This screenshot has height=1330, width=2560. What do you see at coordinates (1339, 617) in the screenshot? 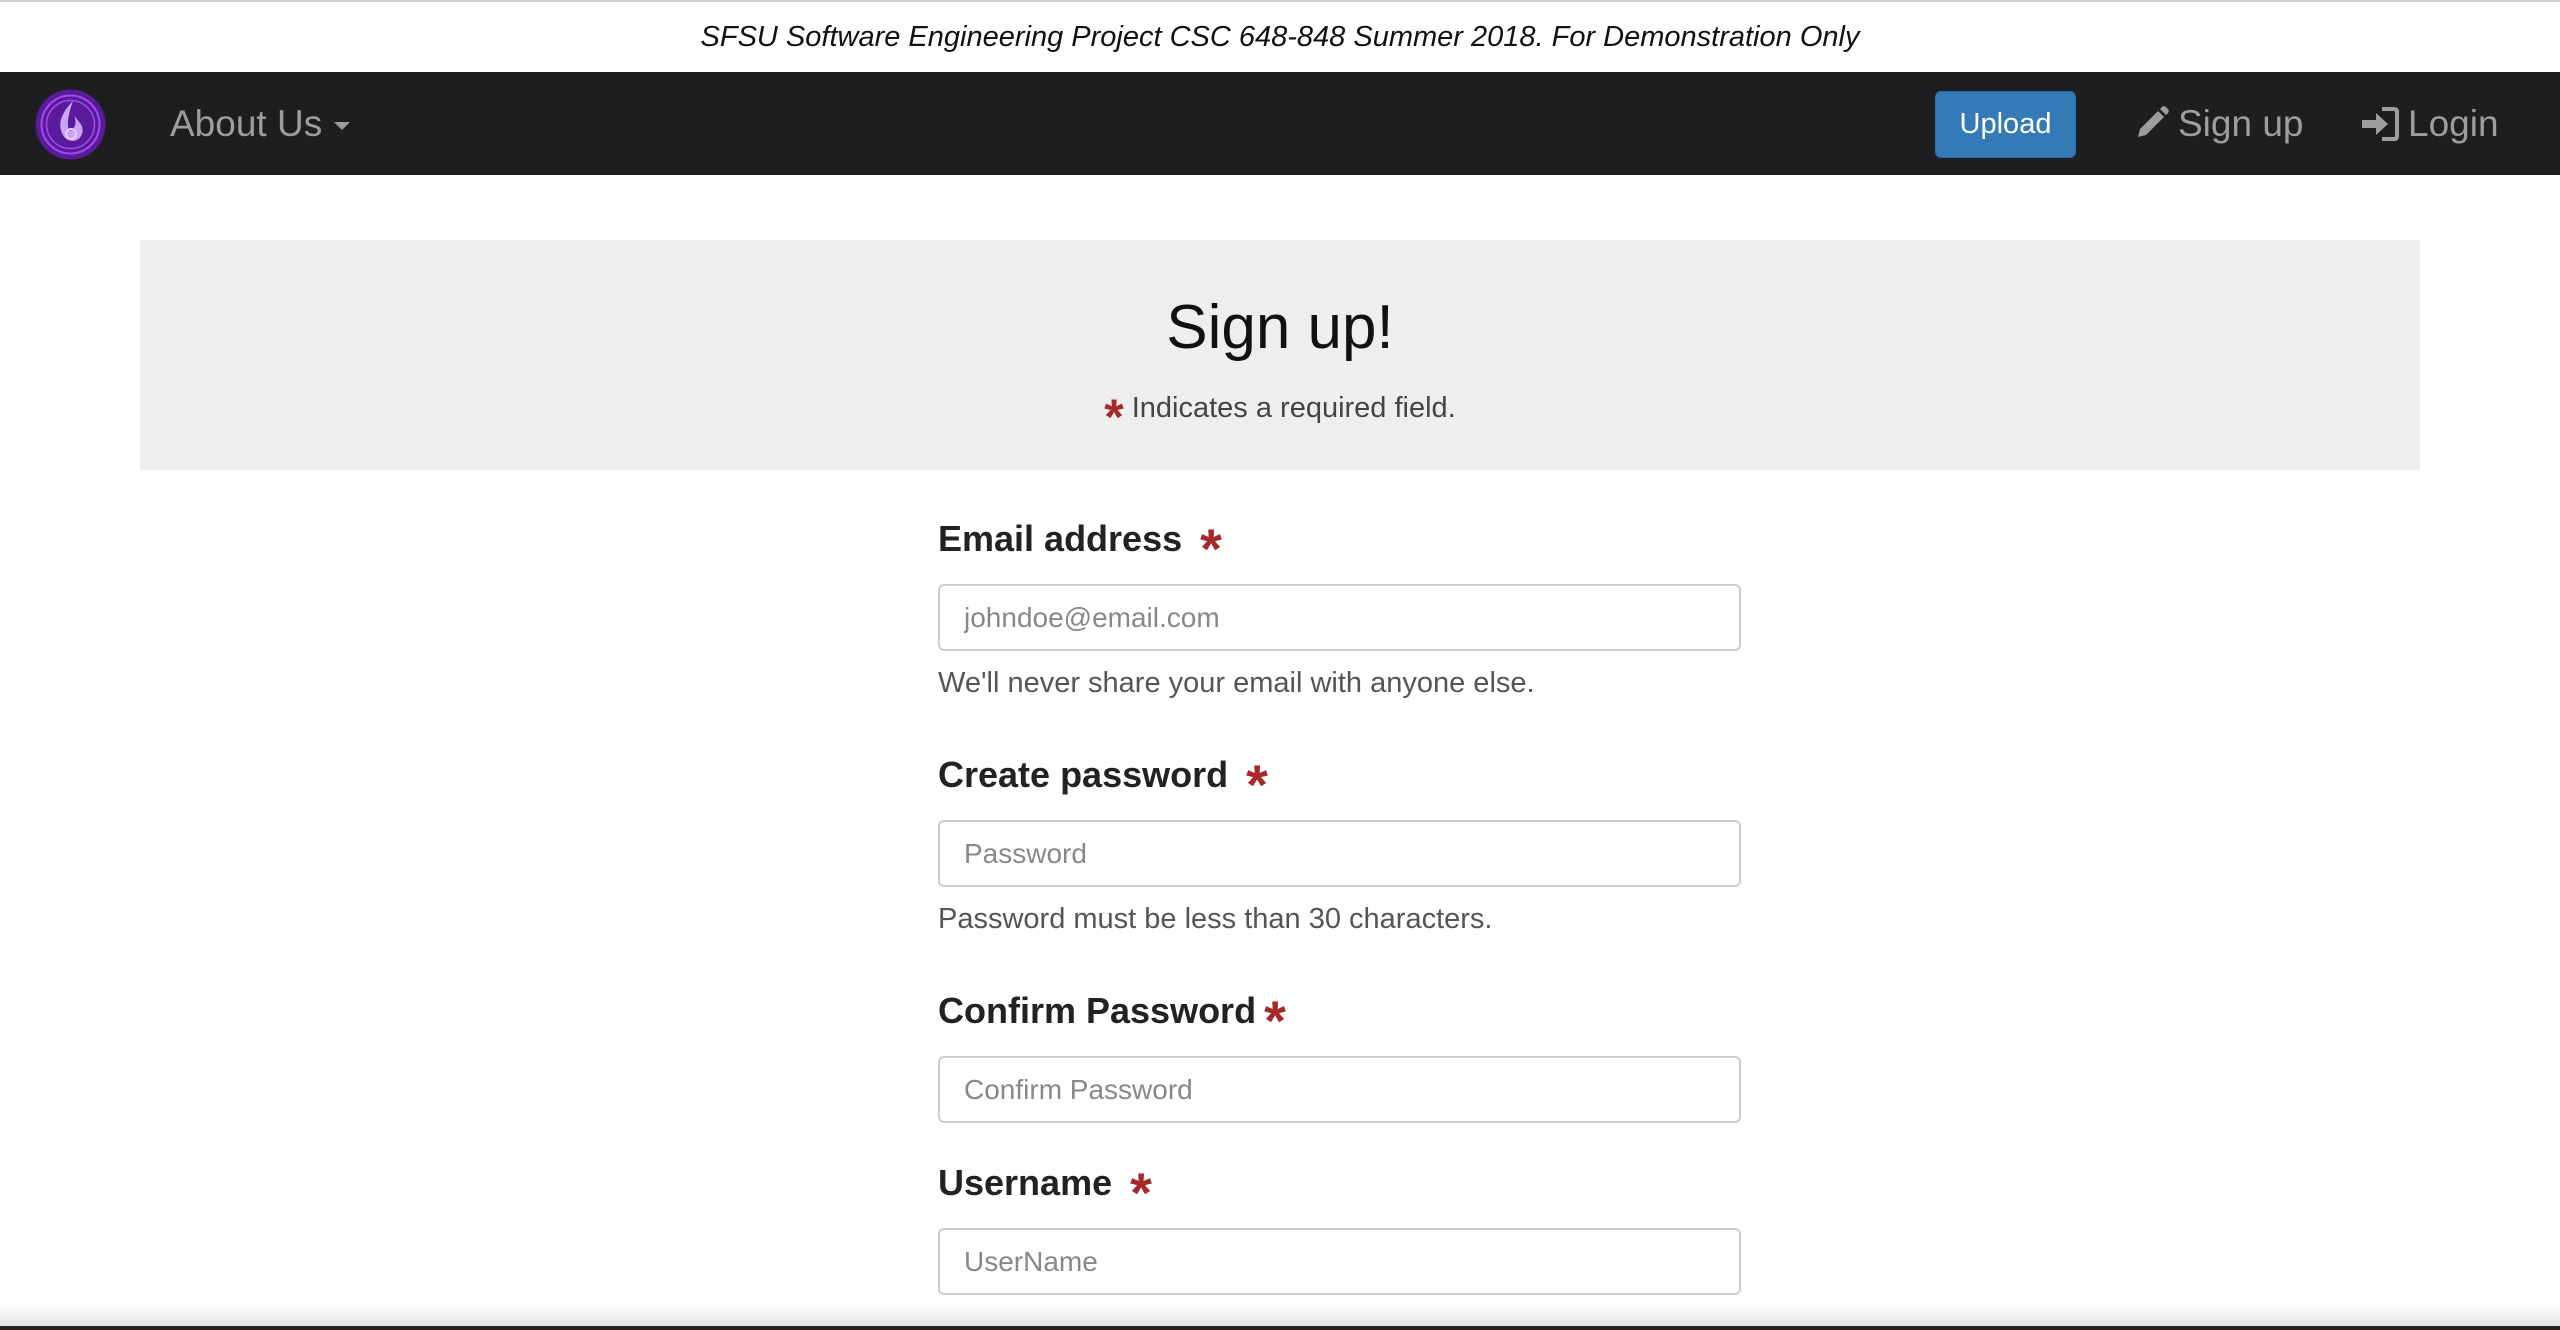
I see `email-field` at bounding box center [1339, 617].